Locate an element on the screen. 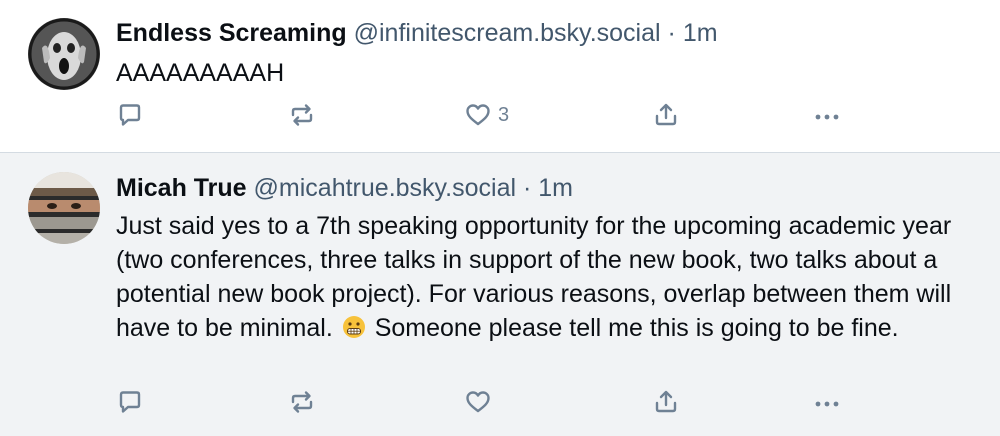 The height and width of the screenshot is (436, 1000). scream-avatar-image is located at coordinates (64, 54).